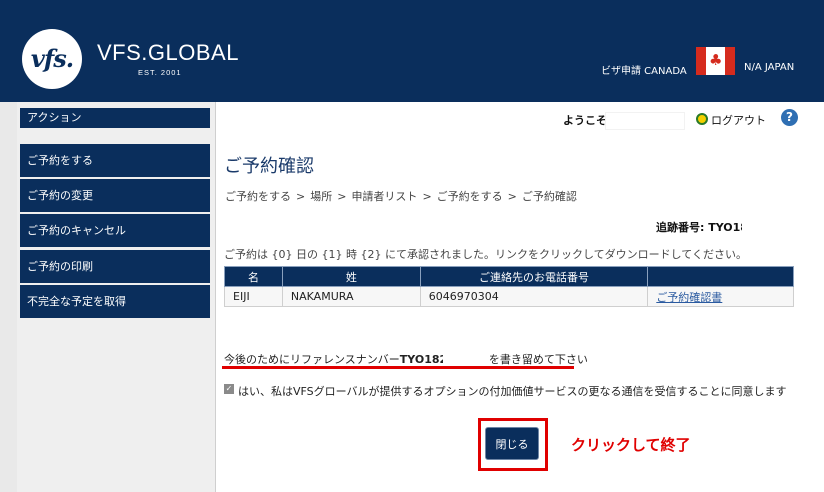 The image size is (824, 492). I want to click on table-row: EIJI NAKAMURA 6046970304 ご予約確認書, so click(509, 296).